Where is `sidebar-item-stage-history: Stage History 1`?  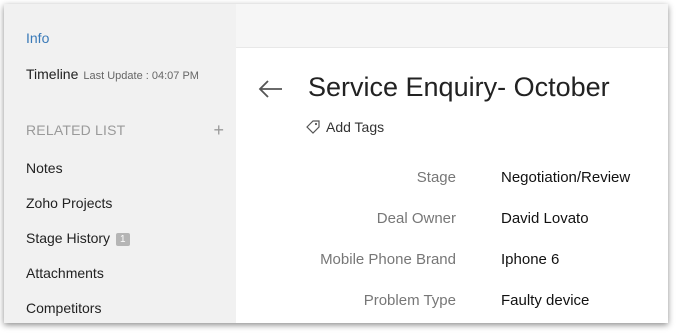 sidebar-item-stage-history: Stage History 1 is located at coordinates (78, 238).